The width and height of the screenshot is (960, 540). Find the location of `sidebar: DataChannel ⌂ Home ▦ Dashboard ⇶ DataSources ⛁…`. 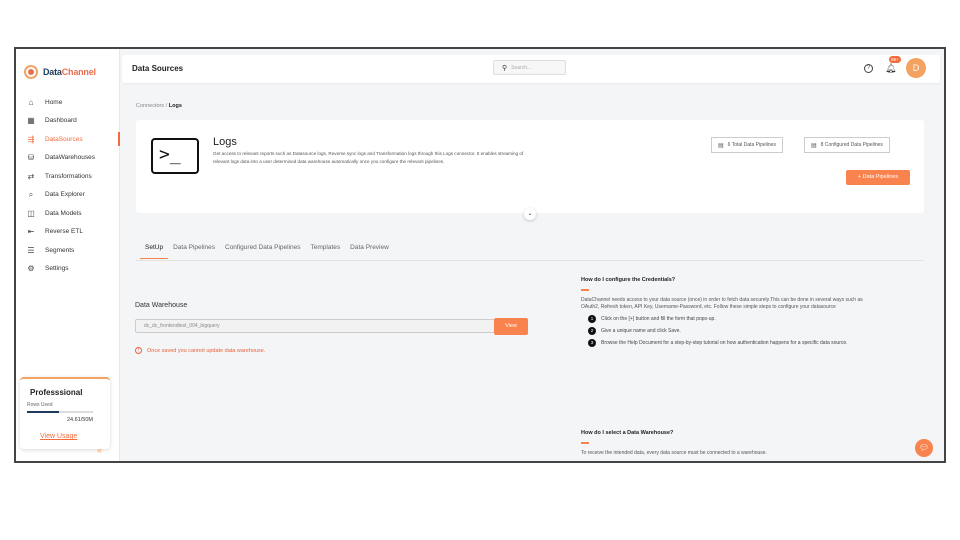

sidebar: DataChannel ⌂ Home ▦ Dashboard ⇶ DataSources ⛁… is located at coordinates (68, 255).